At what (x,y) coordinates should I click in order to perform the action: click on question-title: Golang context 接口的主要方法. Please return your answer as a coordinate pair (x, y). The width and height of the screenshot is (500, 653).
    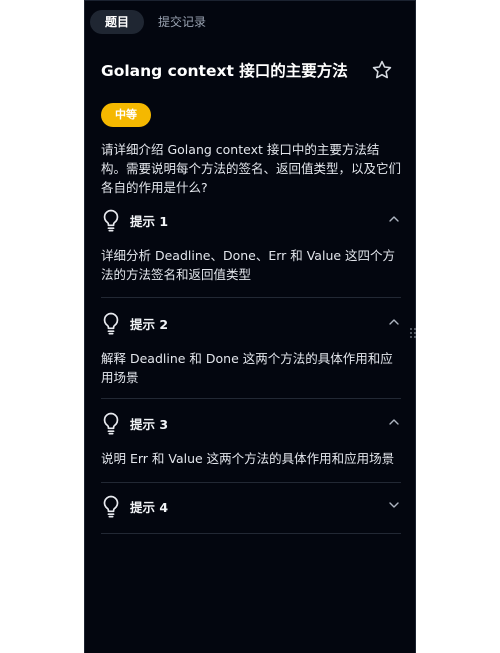
    Looking at the image, I should click on (224, 71).